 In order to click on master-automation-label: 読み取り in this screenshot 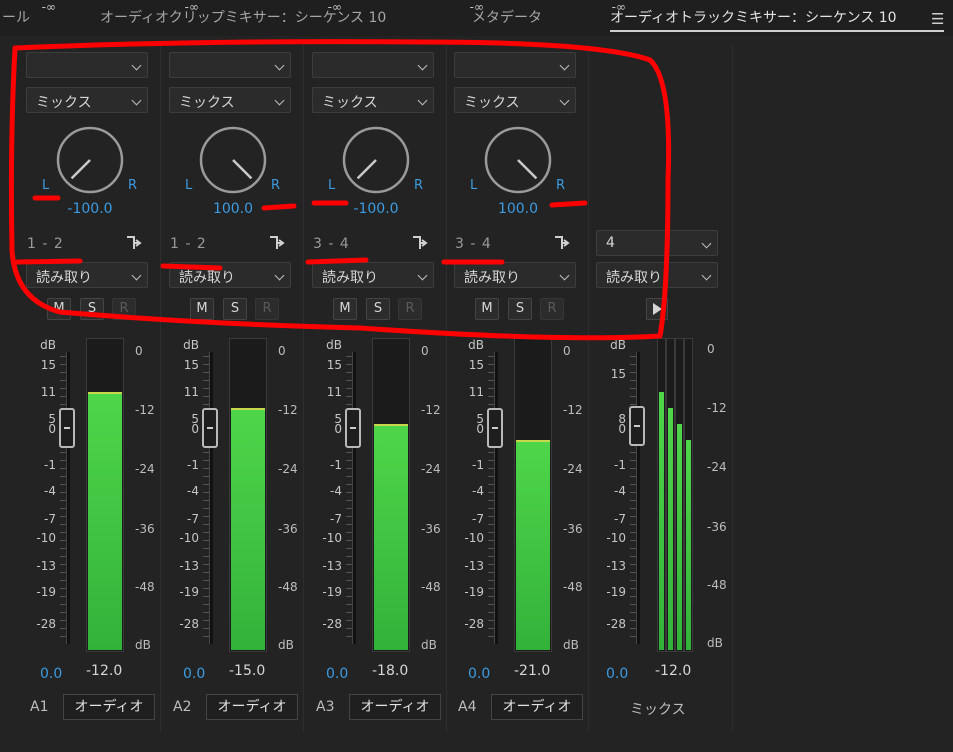, I will do `click(634, 278)`.